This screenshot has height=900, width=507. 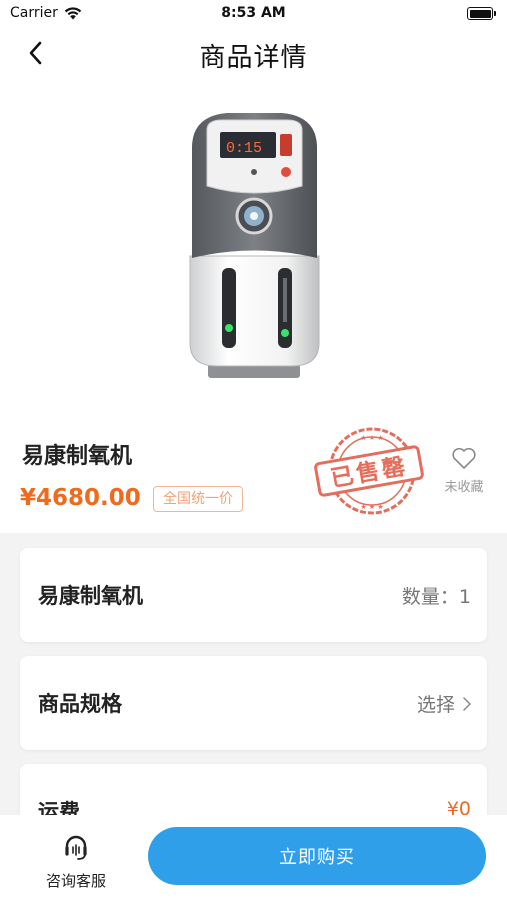 I want to click on status-bar: Carrier 8:53 AM, so click(x=253, y=15).